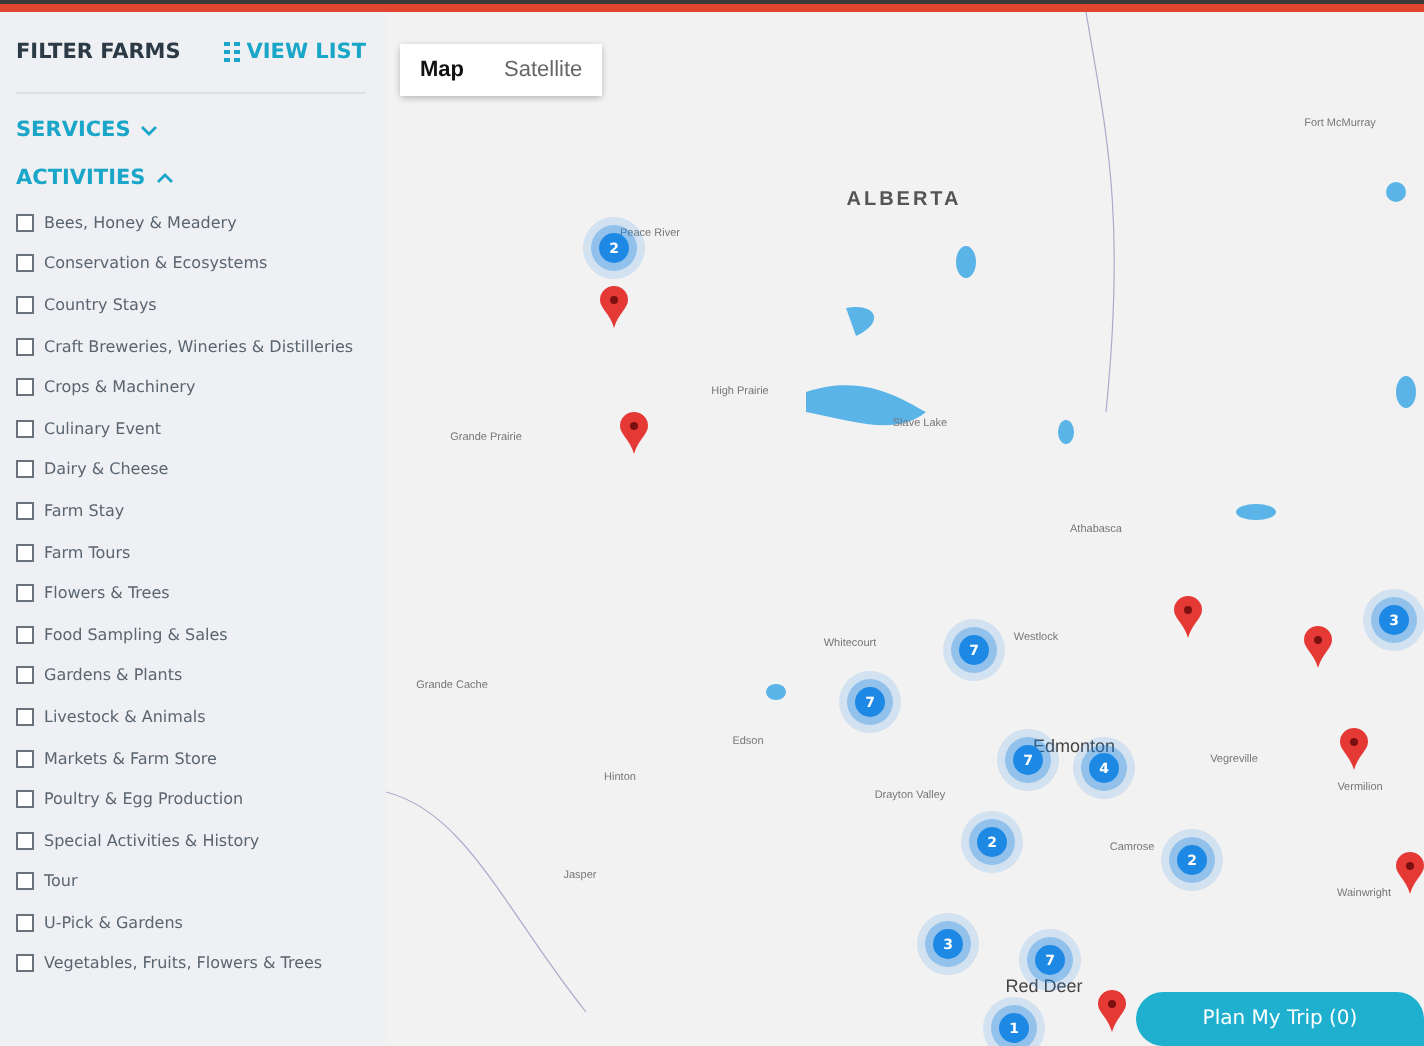 This screenshot has height=1046, width=1424. I want to click on checkbox-label: Food Sampling & Sales, so click(136, 634).